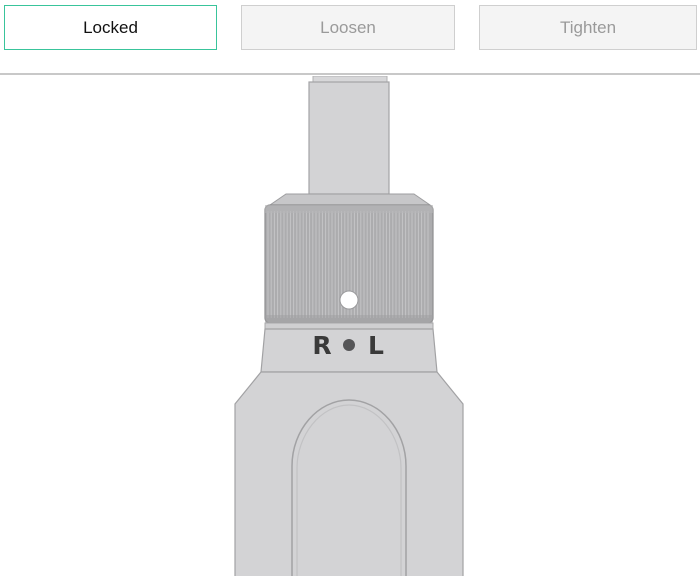 This screenshot has height=576, width=700. I want to click on direction-indicator-dot-icon, so click(349, 345).